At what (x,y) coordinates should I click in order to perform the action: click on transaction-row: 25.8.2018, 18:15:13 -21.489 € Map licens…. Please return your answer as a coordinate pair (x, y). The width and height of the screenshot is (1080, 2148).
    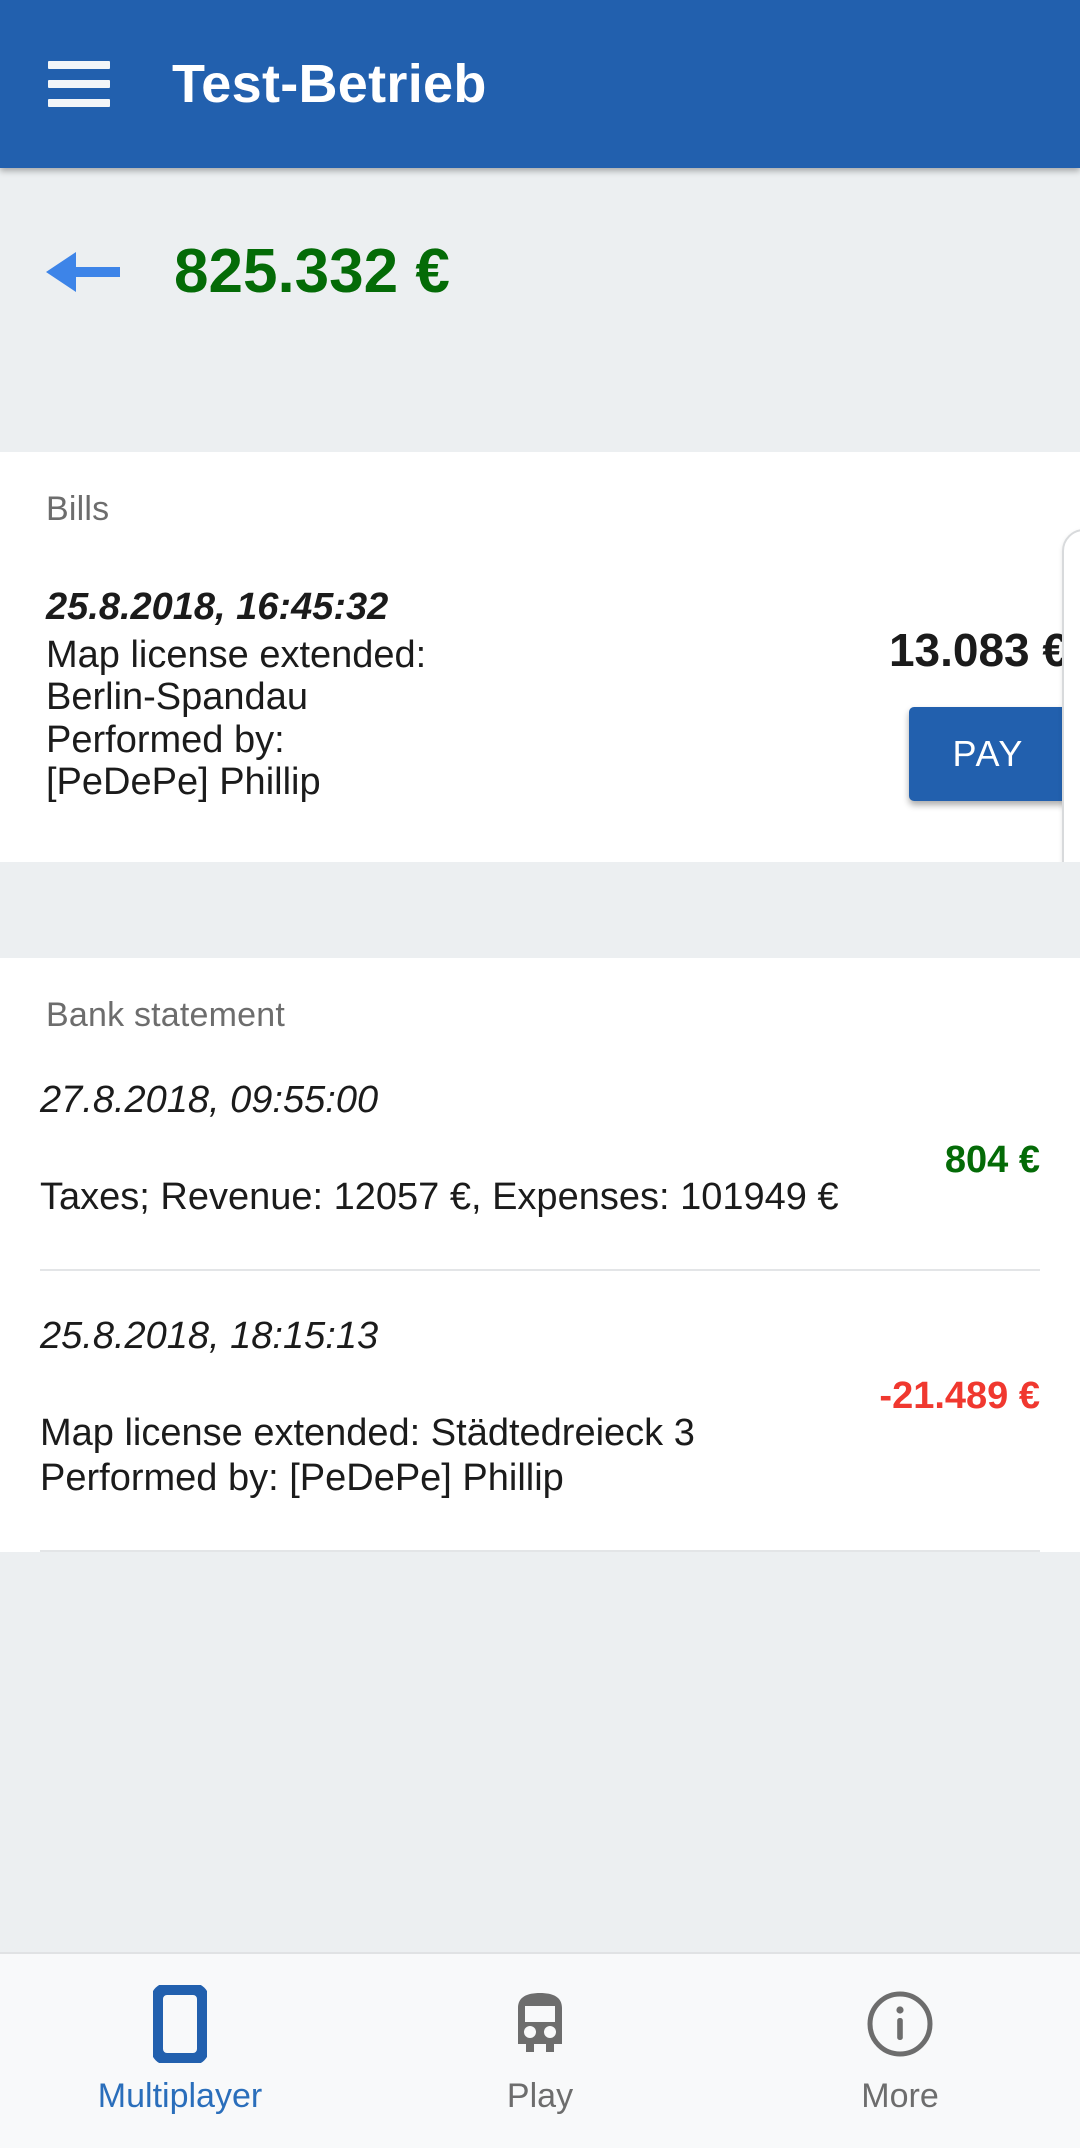
    Looking at the image, I should click on (540, 1410).